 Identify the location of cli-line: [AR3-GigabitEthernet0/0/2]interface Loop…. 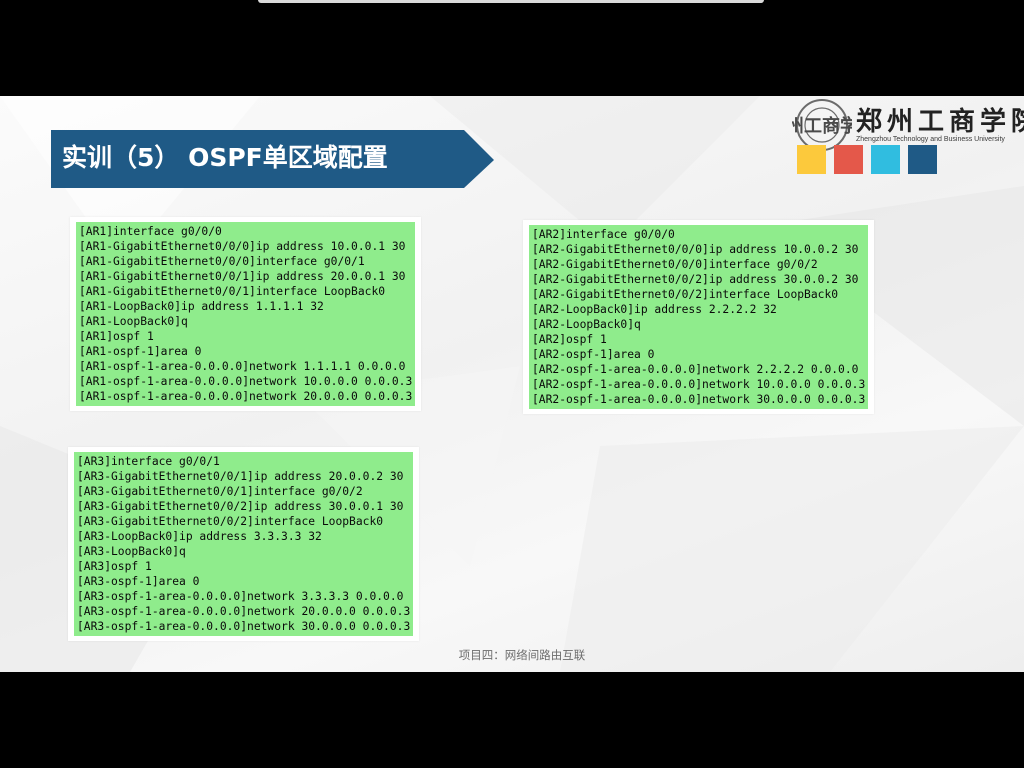
(230, 521).